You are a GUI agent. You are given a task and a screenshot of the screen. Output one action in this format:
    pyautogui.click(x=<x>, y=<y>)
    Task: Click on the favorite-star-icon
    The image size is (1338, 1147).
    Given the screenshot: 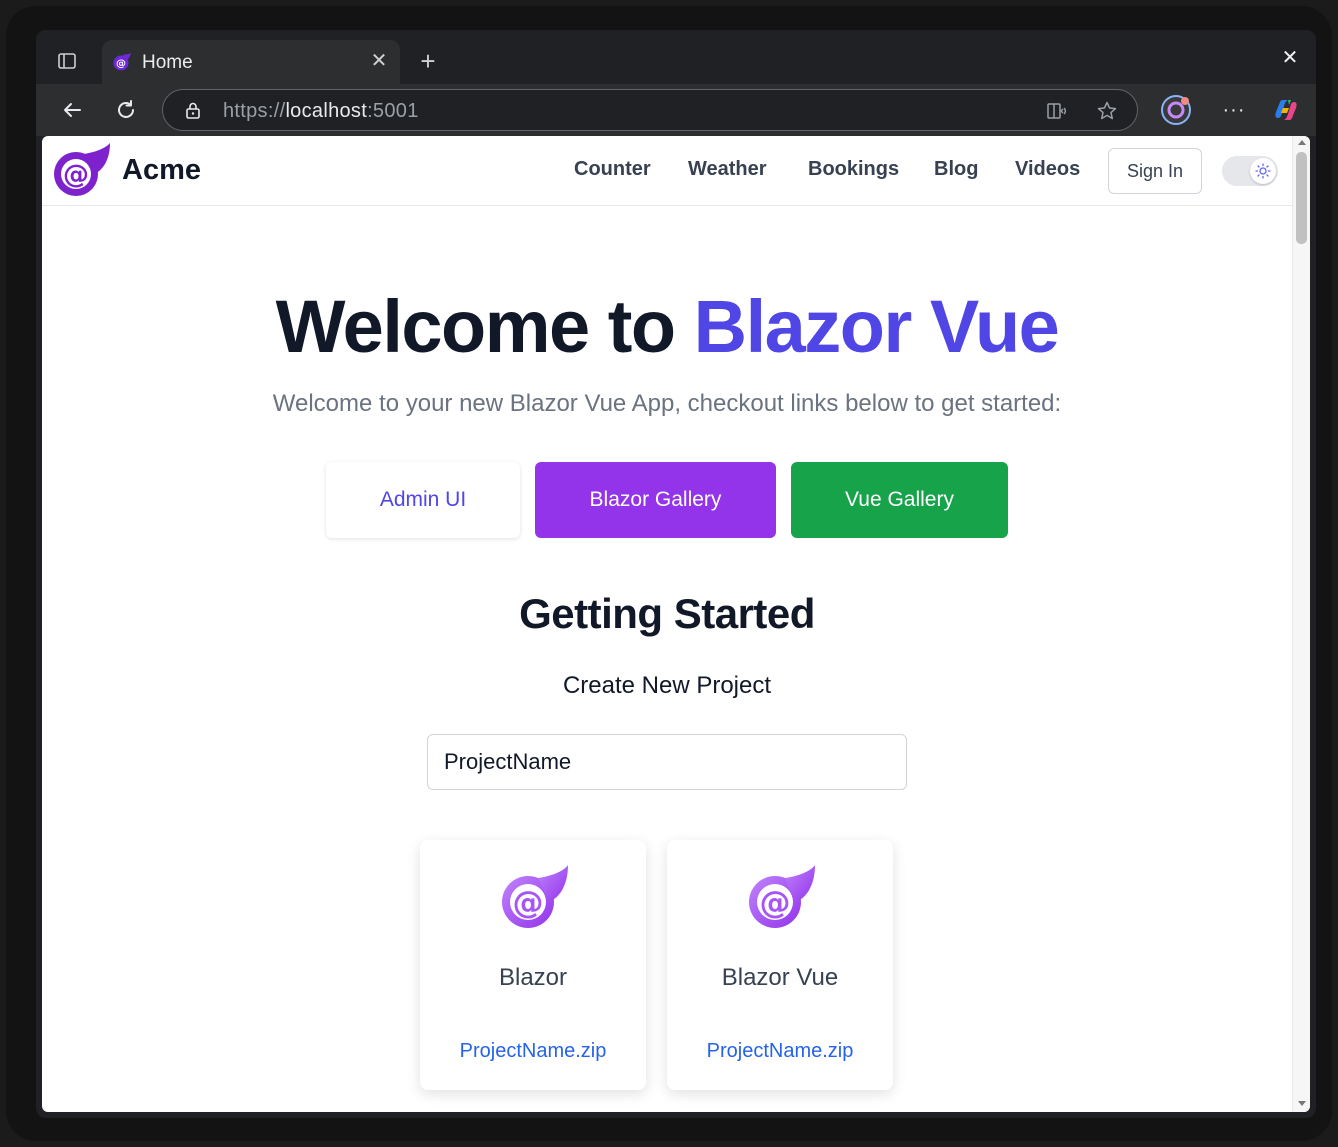 What is the action you would take?
    pyautogui.click(x=1107, y=111)
    